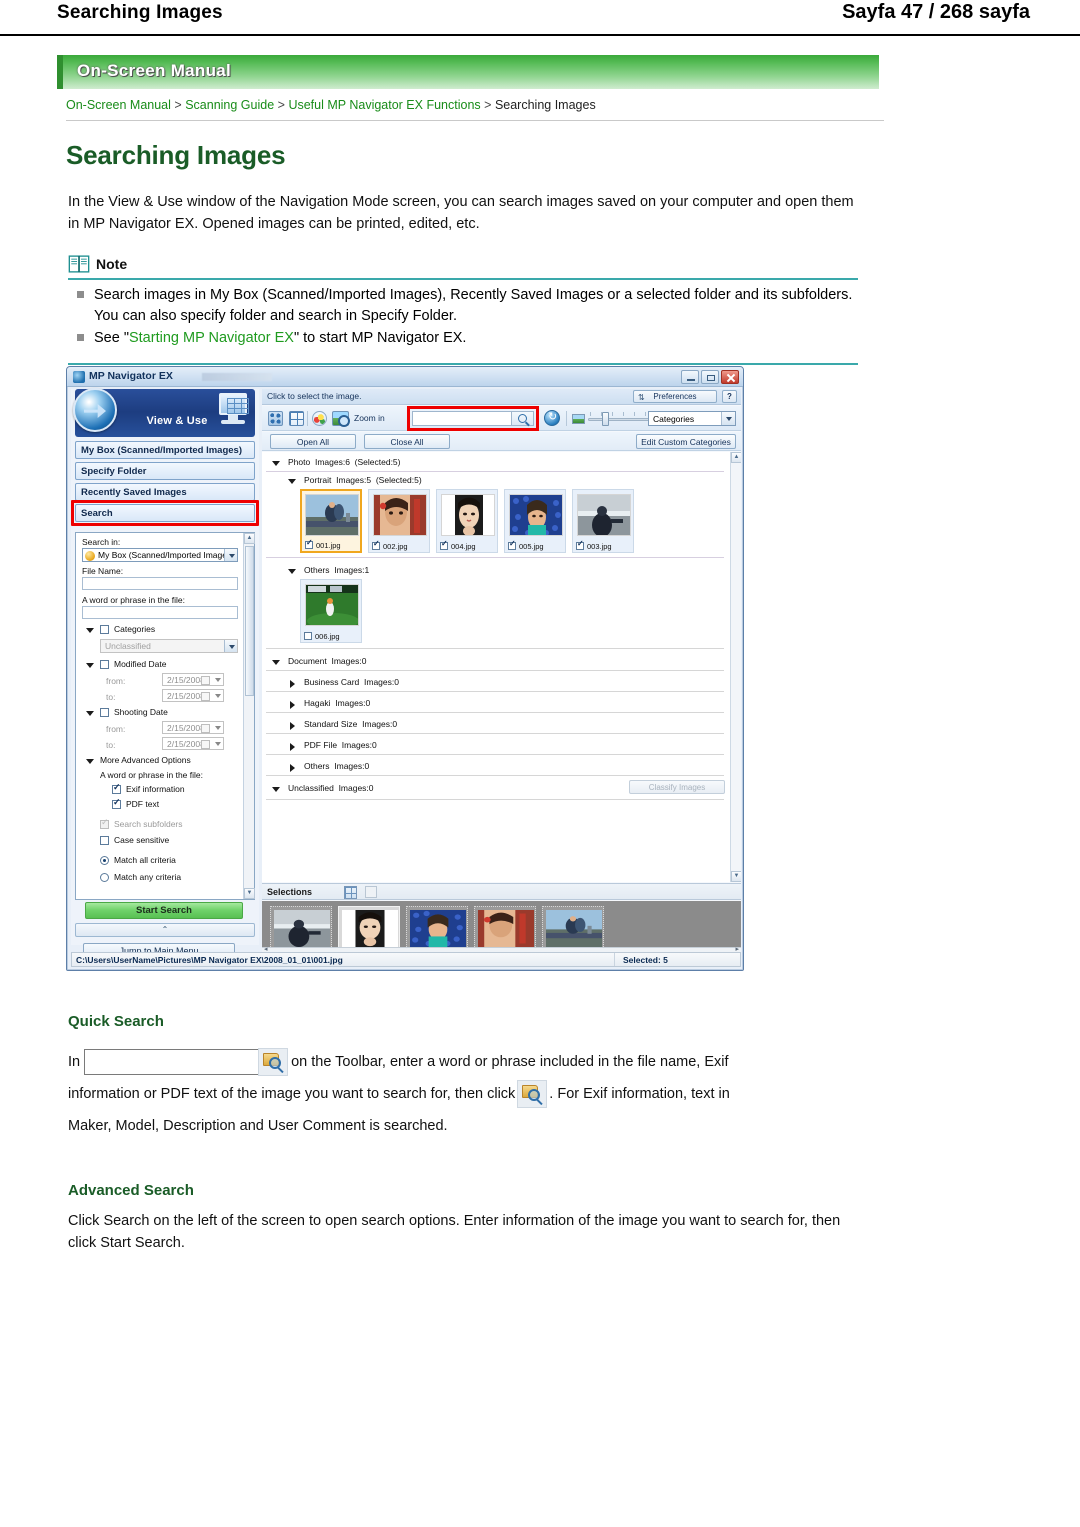 The height and width of the screenshot is (1527, 1080). I want to click on content-scrollbar: ▲ ▼, so click(735, 667).